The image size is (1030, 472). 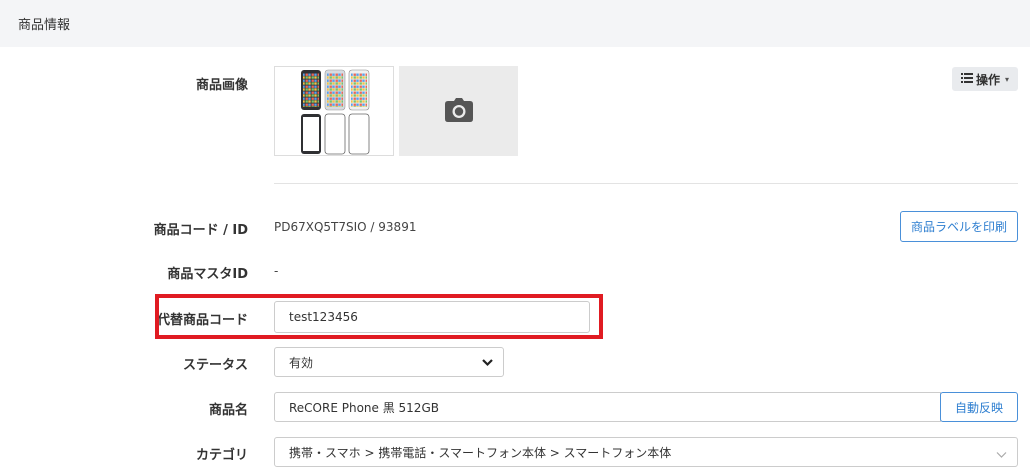 I want to click on highlight-box, so click(x=379, y=316).